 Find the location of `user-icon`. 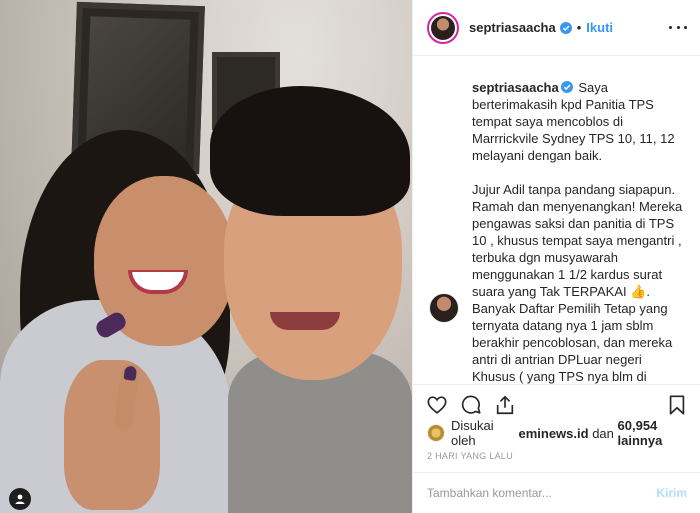

user-icon is located at coordinates (20, 499).